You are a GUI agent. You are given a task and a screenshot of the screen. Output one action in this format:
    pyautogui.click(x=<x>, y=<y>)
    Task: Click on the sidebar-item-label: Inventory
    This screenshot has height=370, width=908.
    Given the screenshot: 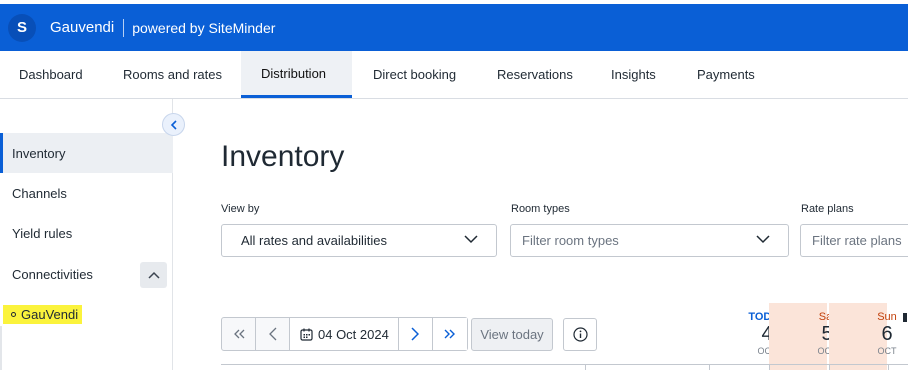 What is the action you would take?
    pyautogui.click(x=39, y=153)
    